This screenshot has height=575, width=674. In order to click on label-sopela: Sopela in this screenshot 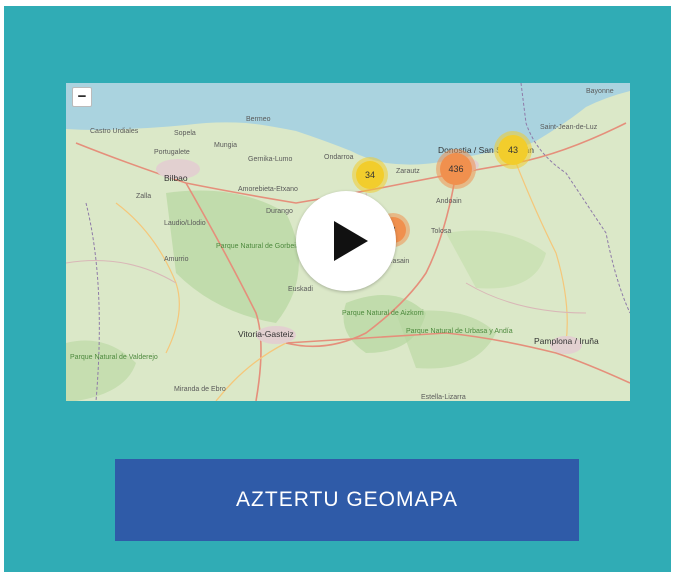, I will do `click(185, 133)`.